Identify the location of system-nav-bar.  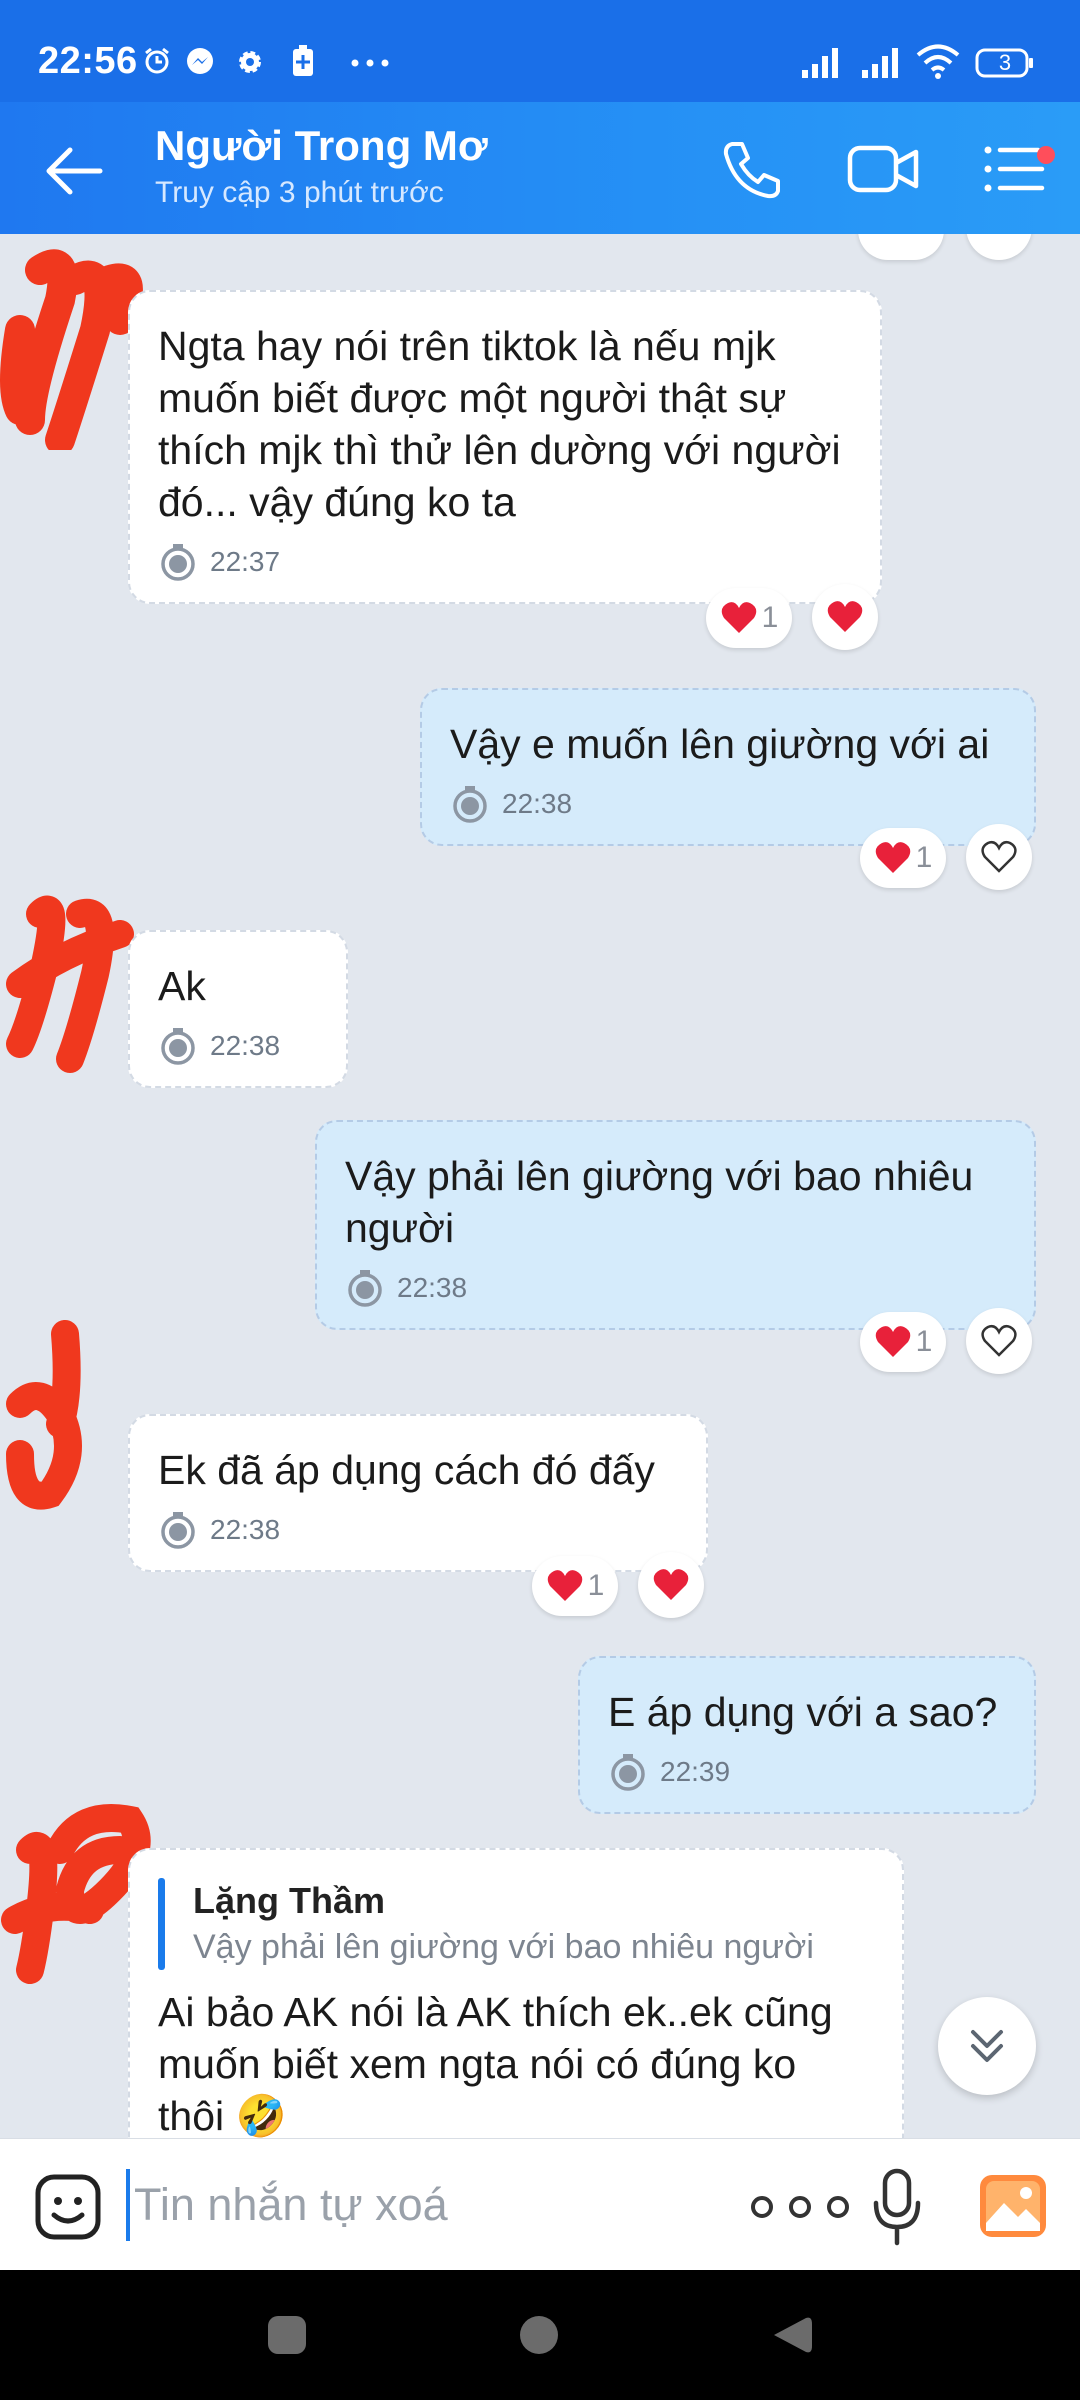
(540, 2335).